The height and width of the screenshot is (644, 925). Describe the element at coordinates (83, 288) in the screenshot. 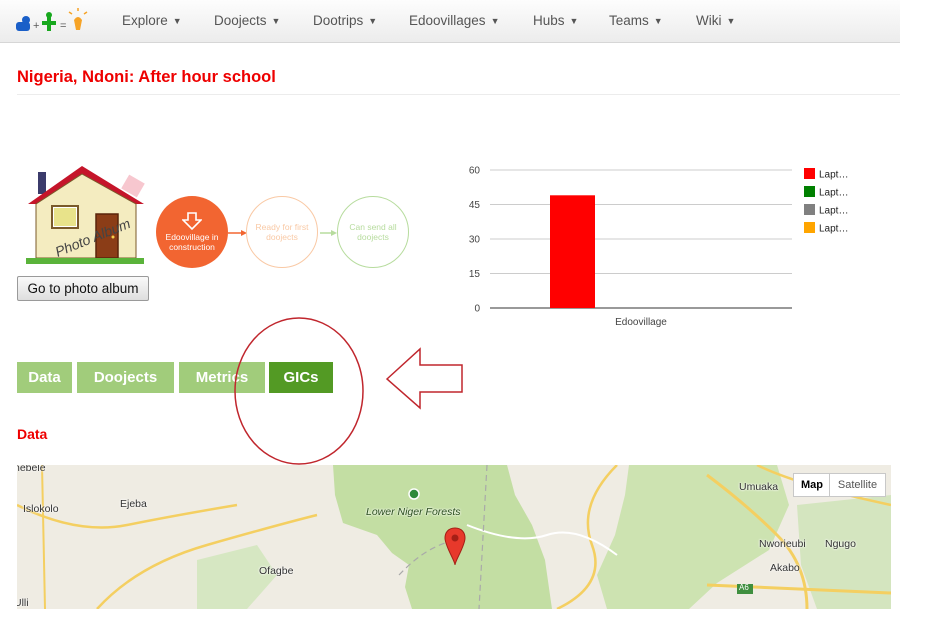

I see `go-to-photo-album-button: Go to photo album` at that location.